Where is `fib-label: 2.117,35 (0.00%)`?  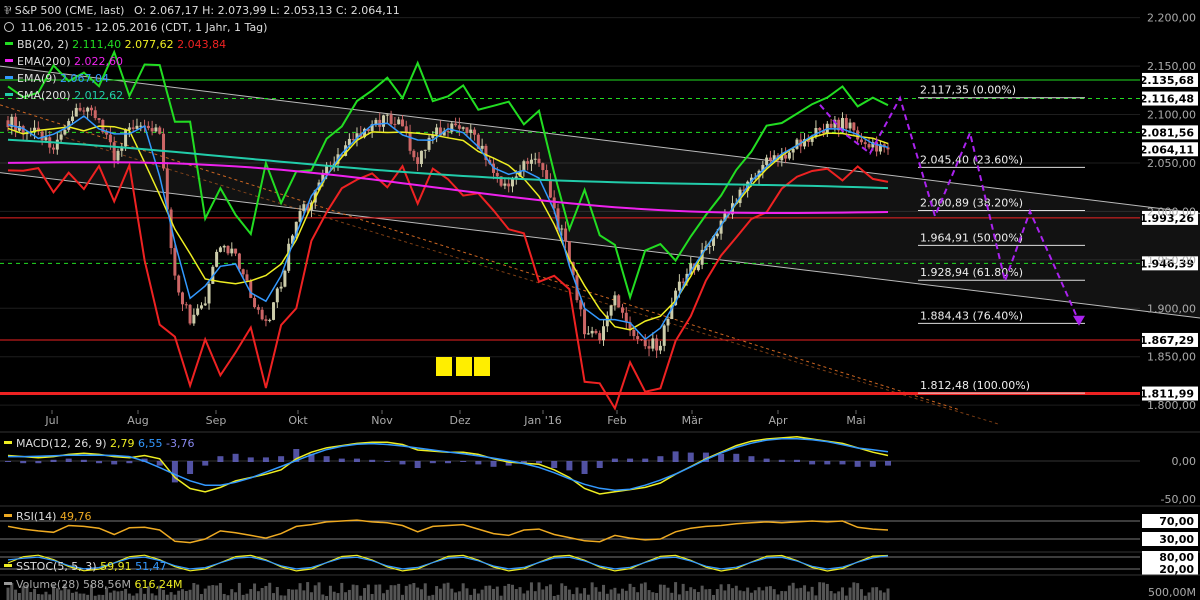
fib-label: 2.117,35 (0.00%) is located at coordinates (968, 90).